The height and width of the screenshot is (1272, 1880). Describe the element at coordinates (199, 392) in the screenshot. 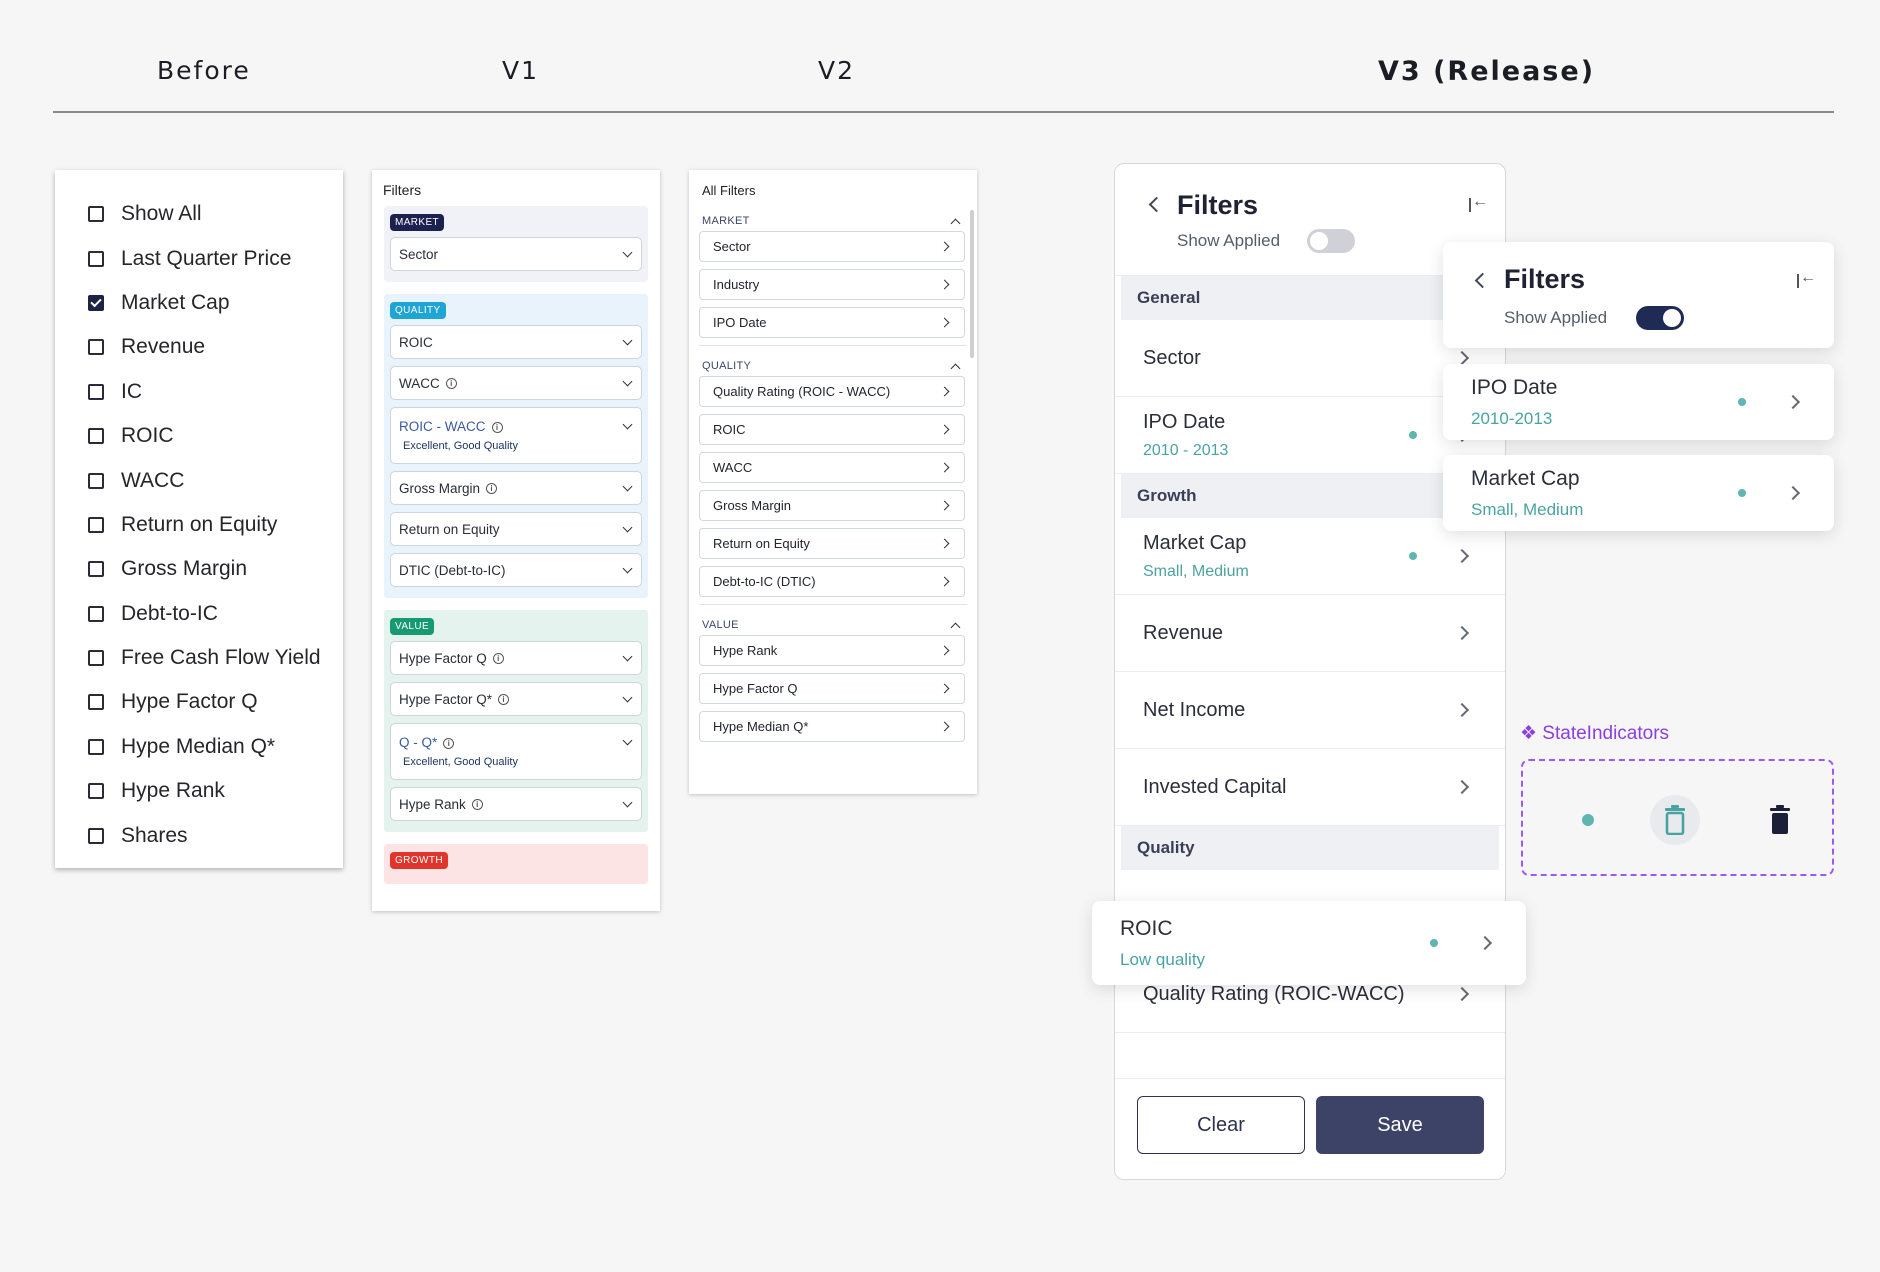

I see `before-checkbox-item: IC` at that location.